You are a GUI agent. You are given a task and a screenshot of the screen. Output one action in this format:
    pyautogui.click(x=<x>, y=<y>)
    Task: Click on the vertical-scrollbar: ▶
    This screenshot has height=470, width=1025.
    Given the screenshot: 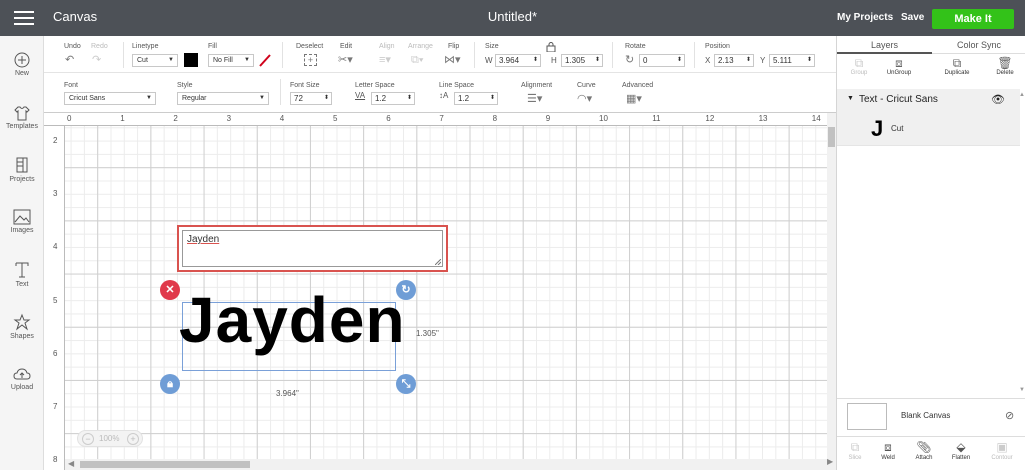 What is the action you would take?
    pyautogui.click(x=831, y=291)
    